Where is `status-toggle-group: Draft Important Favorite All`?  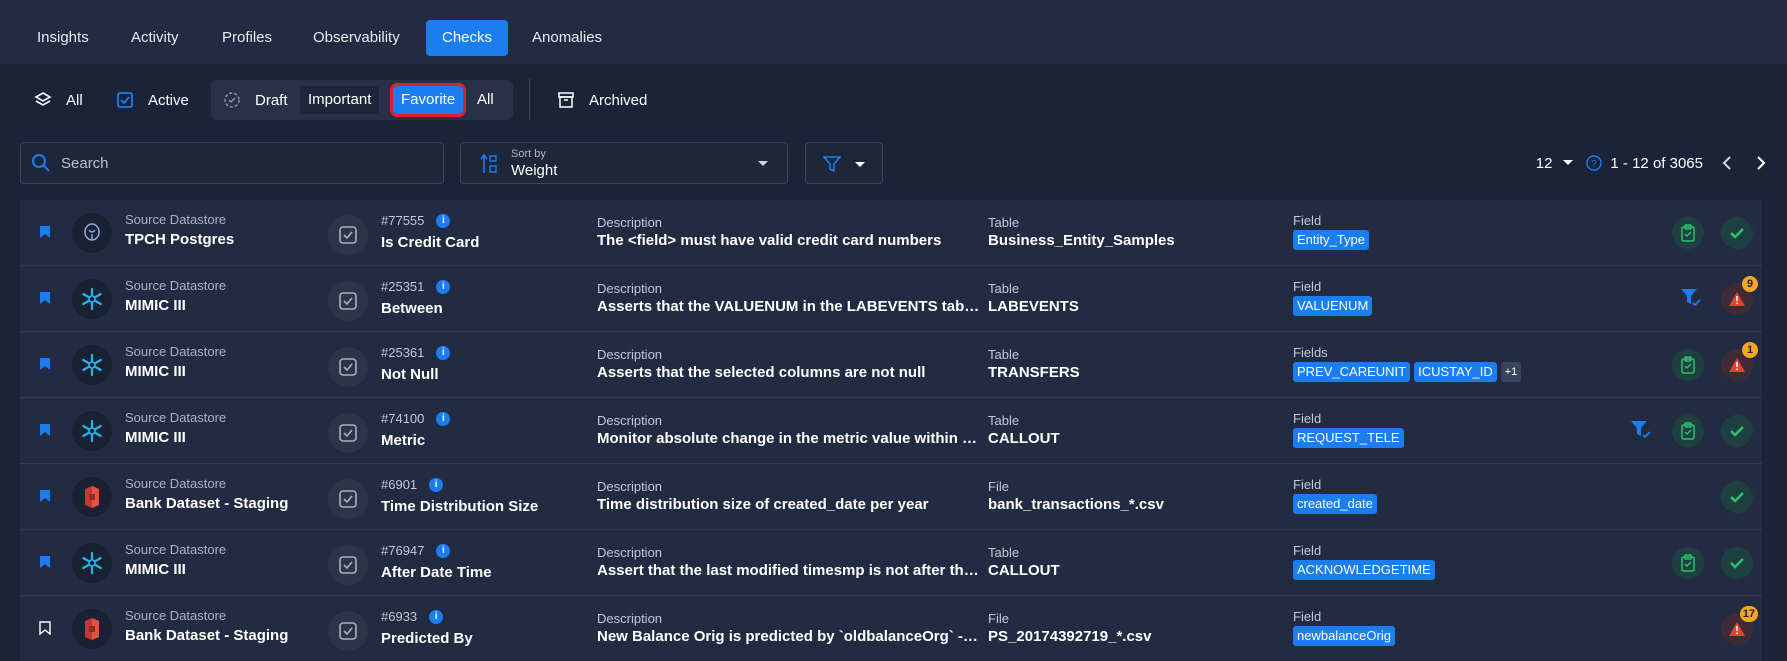
status-toggle-group: Draft Important Favorite All is located at coordinates (362, 100).